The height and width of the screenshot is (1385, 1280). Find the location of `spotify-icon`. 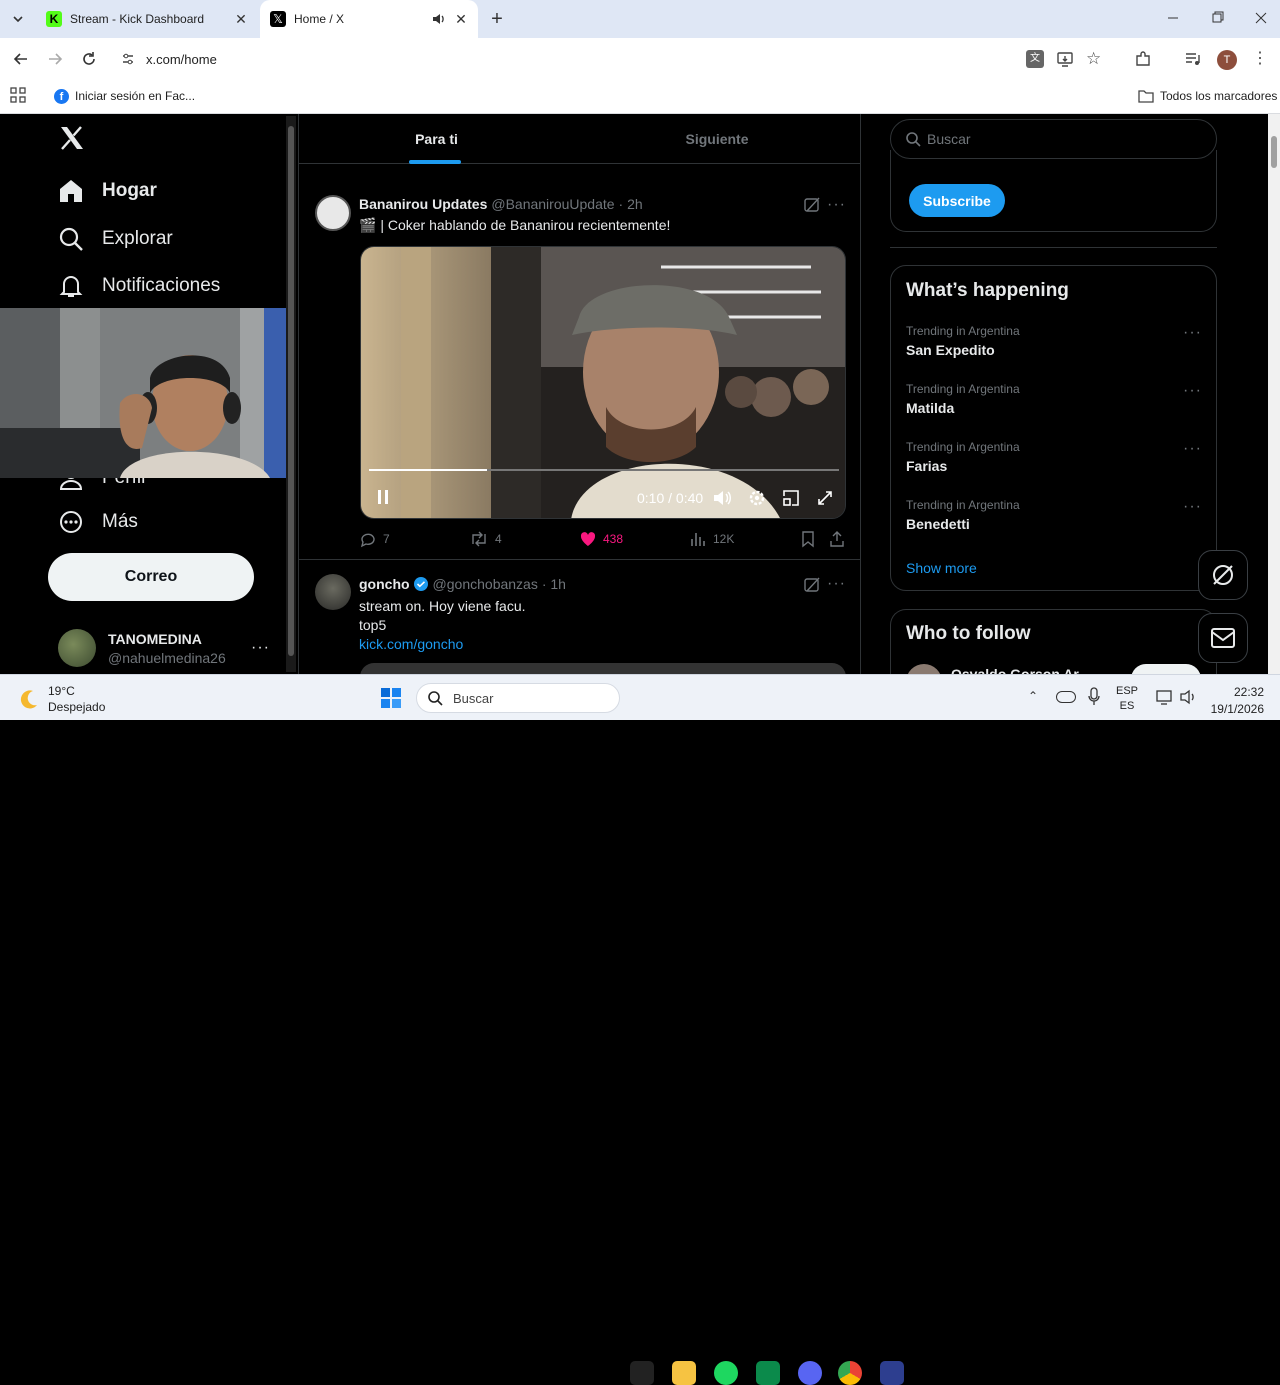

spotify-icon is located at coordinates (726, 1373).